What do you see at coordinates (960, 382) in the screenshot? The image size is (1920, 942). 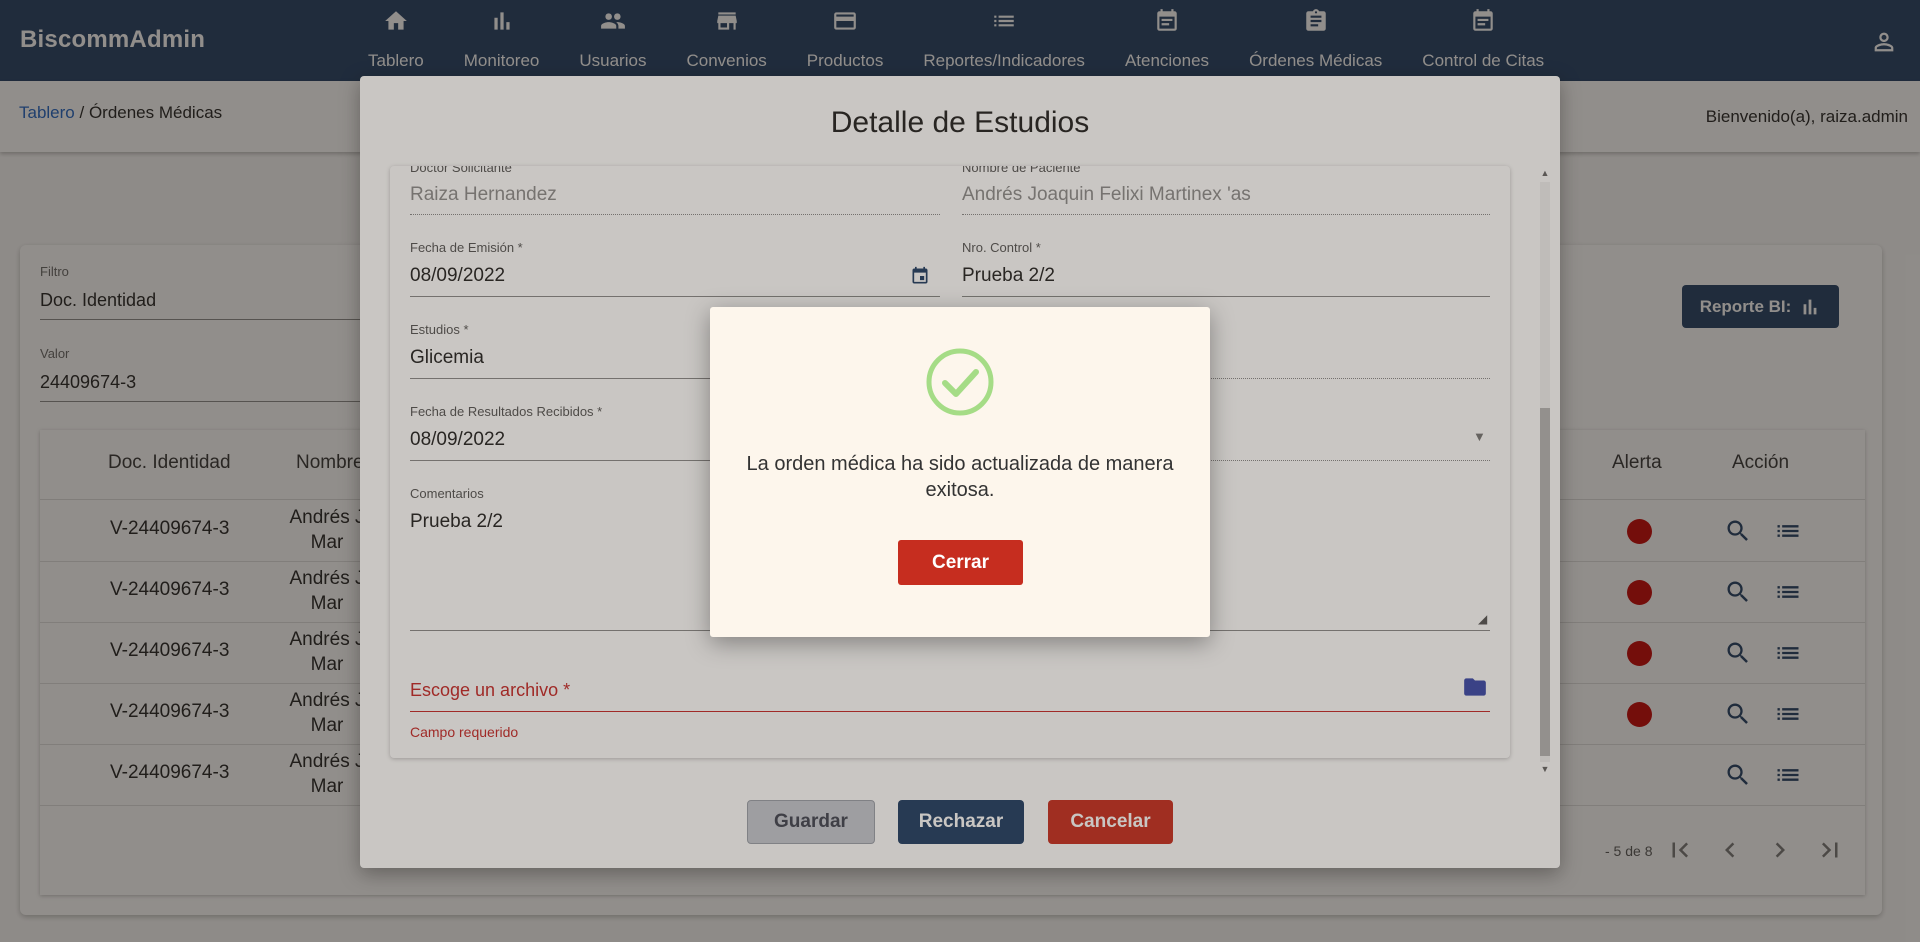 I see `success-check-icon` at bounding box center [960, 382].